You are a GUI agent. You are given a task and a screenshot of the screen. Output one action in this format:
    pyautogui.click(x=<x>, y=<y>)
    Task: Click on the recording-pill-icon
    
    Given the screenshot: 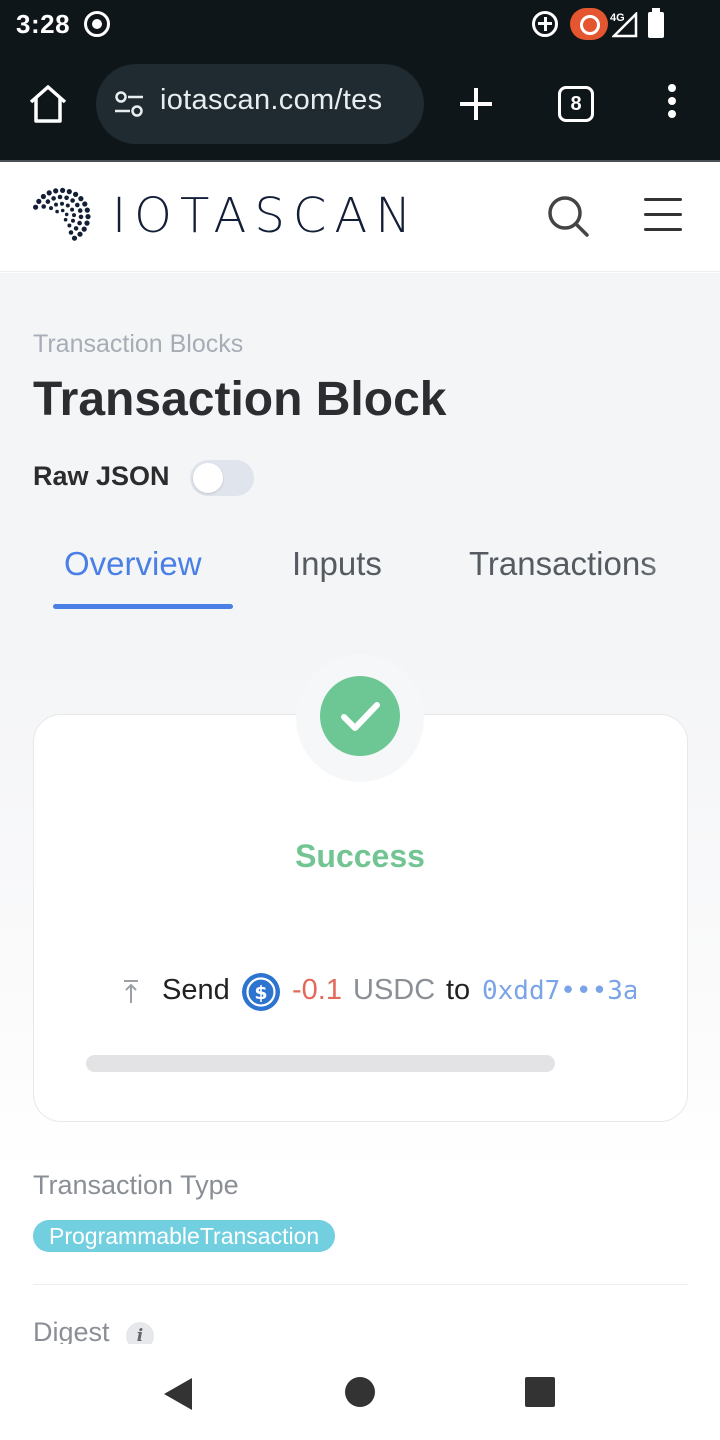 What is the action you would take?
    pyautogui.click(x=589, y=24)
    